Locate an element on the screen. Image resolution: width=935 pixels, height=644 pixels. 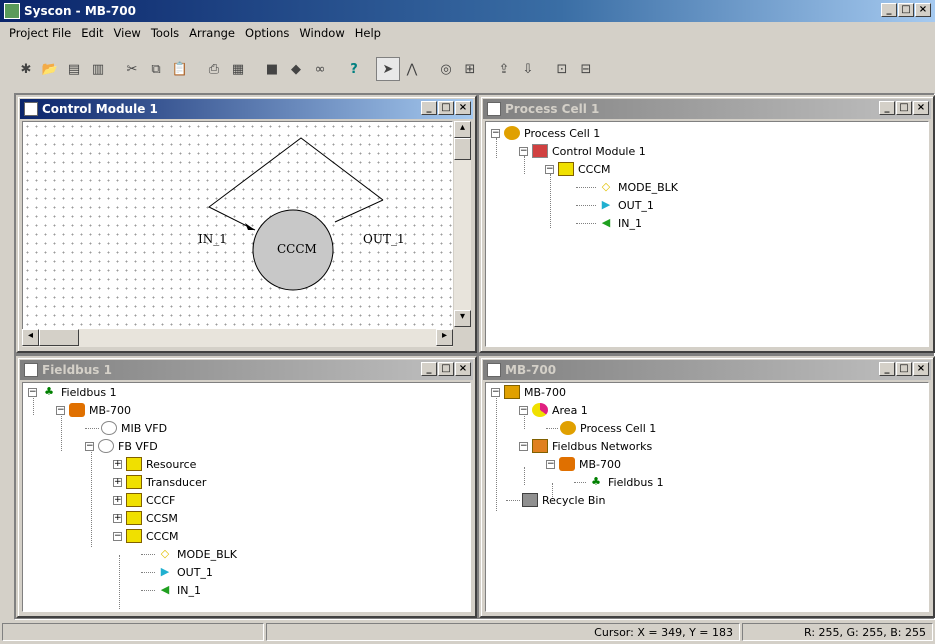
resource-icon is located at coordinates (134, 464).